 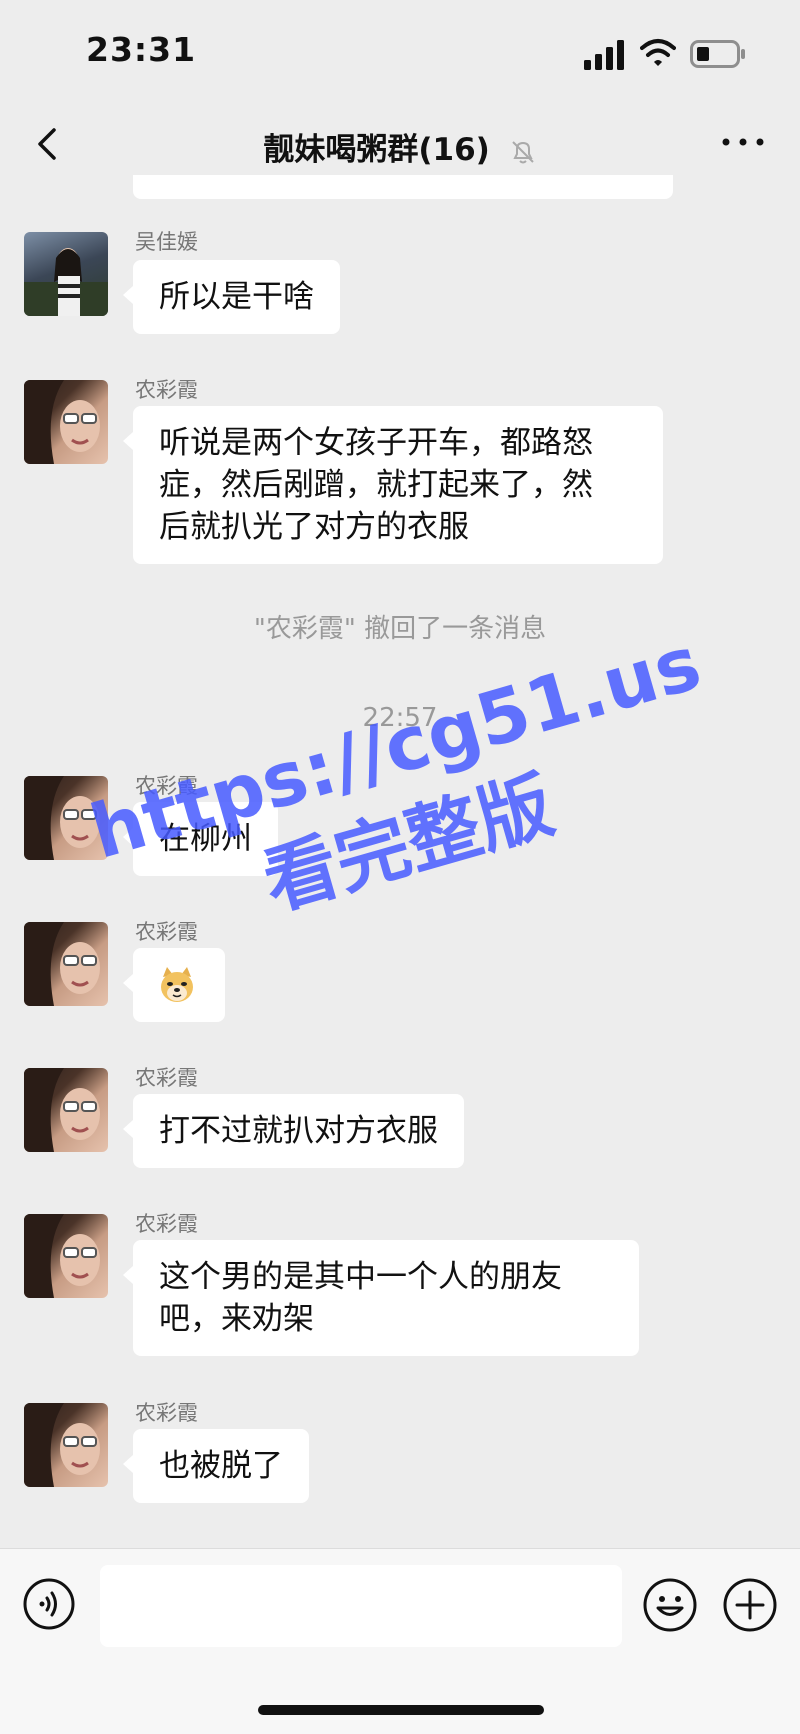 I want to click on message-line: 症，然后剐蹭，就打起来了，然, so click(x=376, y=485).